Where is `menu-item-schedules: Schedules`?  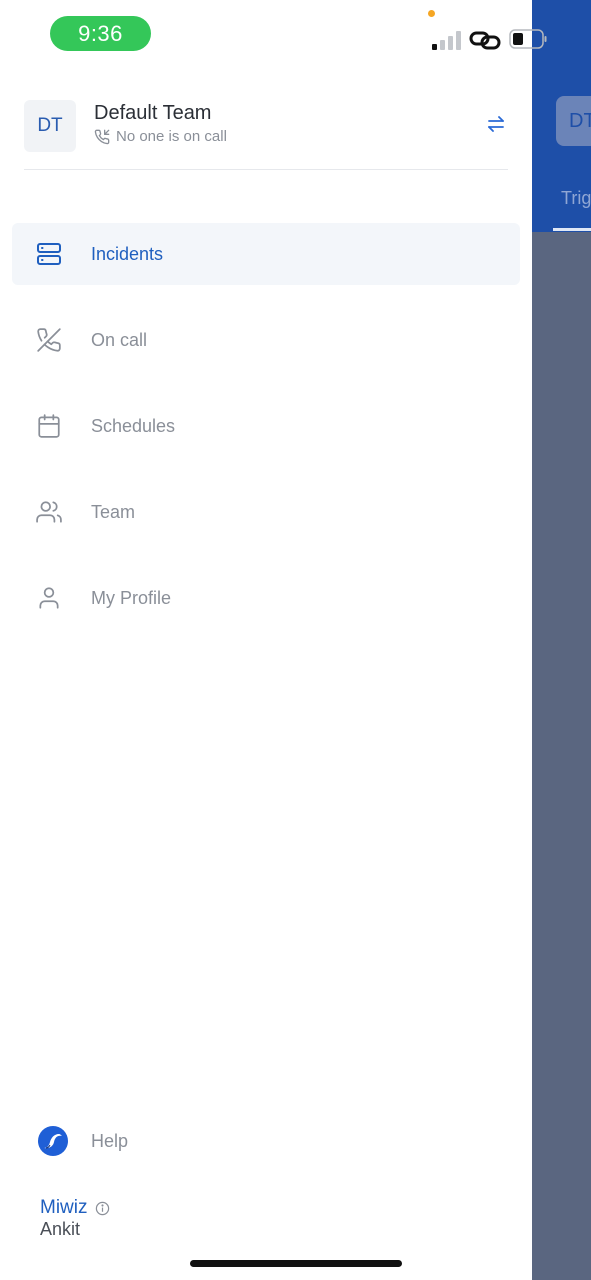
menu-item-schedules: Schedules is located at coordinates (266, 426).